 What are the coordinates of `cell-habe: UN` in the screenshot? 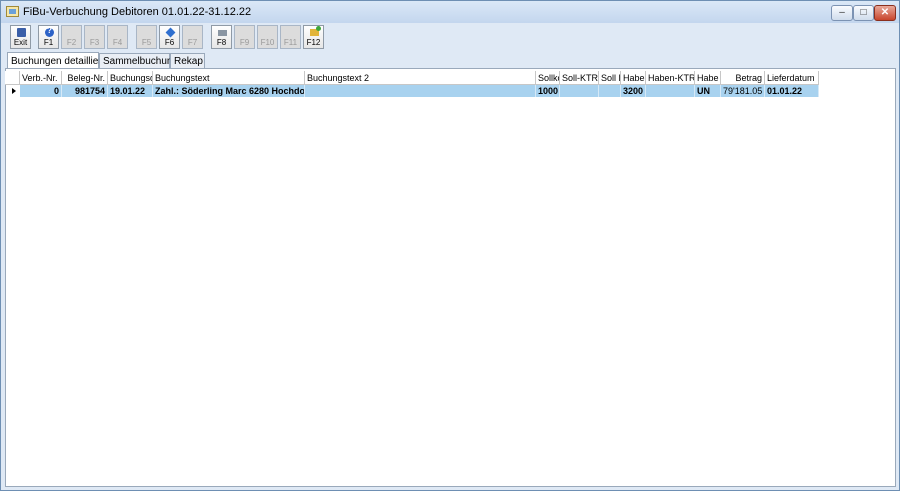 It's located at (708, 91).